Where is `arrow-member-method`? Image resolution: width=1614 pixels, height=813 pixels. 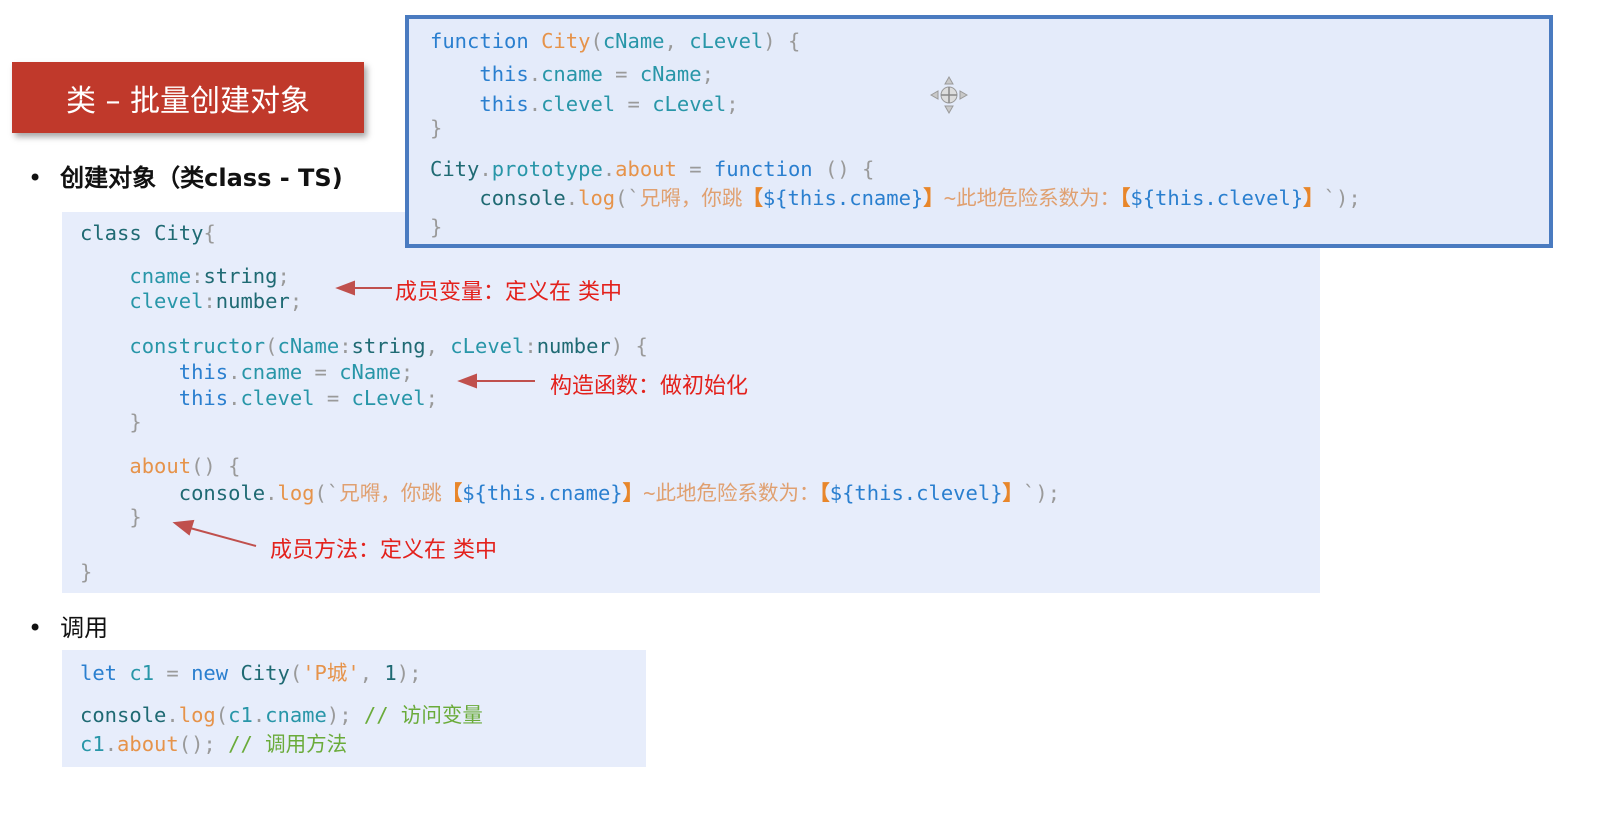
arrow-member-method is located at coordinates (223, 537).